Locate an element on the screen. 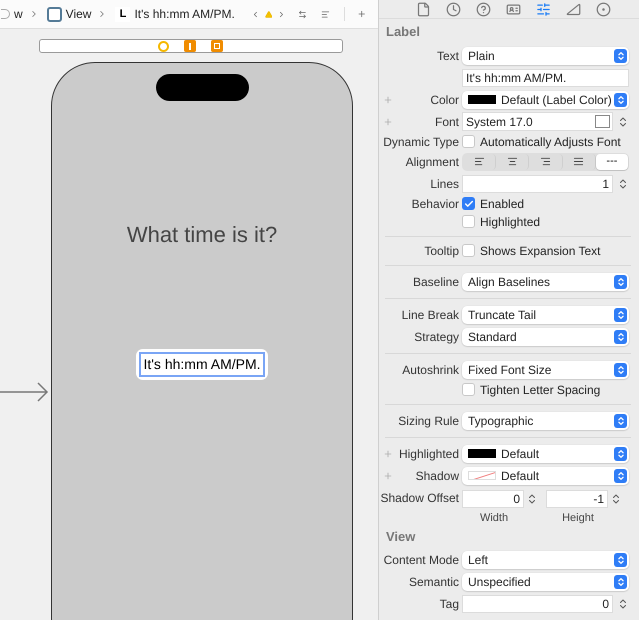 The height and width of the screenshot is (620, 639). text-field: It's hh:mm AM/PM. is located at coordinates (545, 77).